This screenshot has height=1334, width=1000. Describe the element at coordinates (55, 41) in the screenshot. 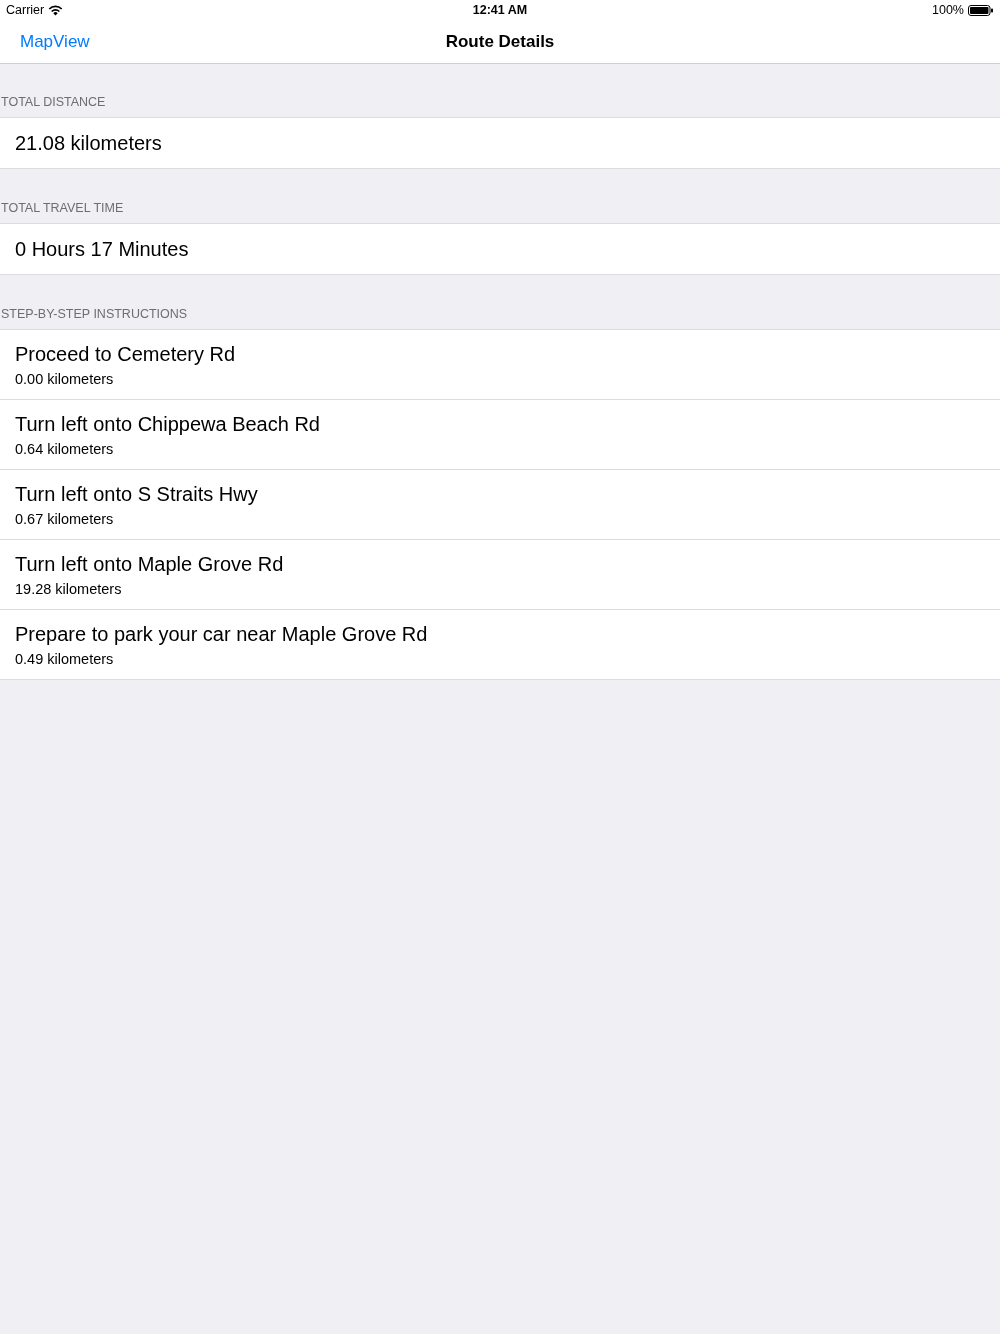

I see `back-link: MapView` at that location.